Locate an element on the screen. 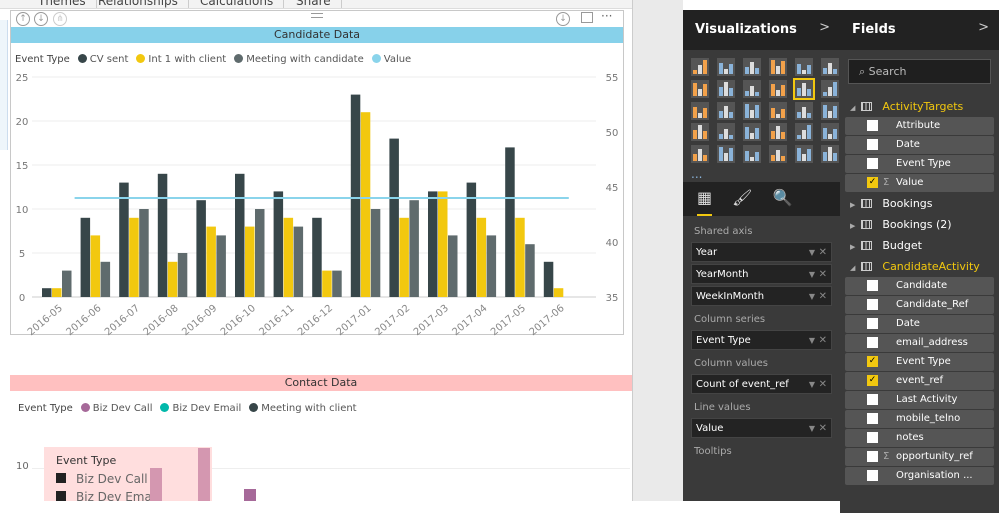  tab-relationships: Relationships is located at coordinates (138, 4).